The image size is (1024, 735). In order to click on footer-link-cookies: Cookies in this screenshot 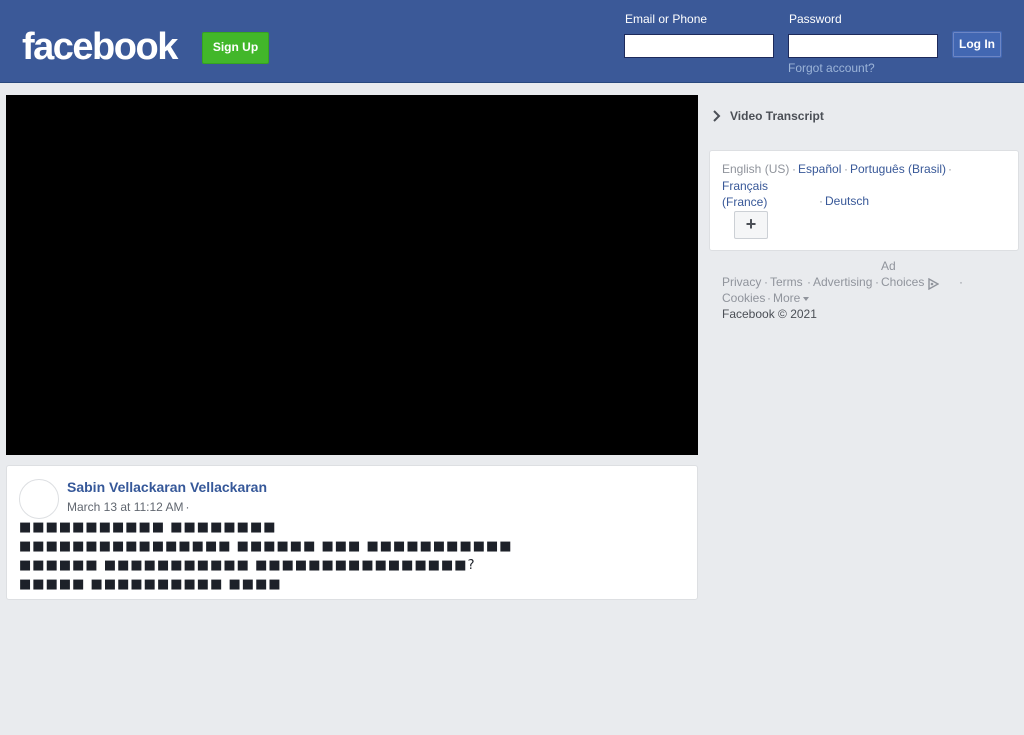, I will do `click(743, 298)`.